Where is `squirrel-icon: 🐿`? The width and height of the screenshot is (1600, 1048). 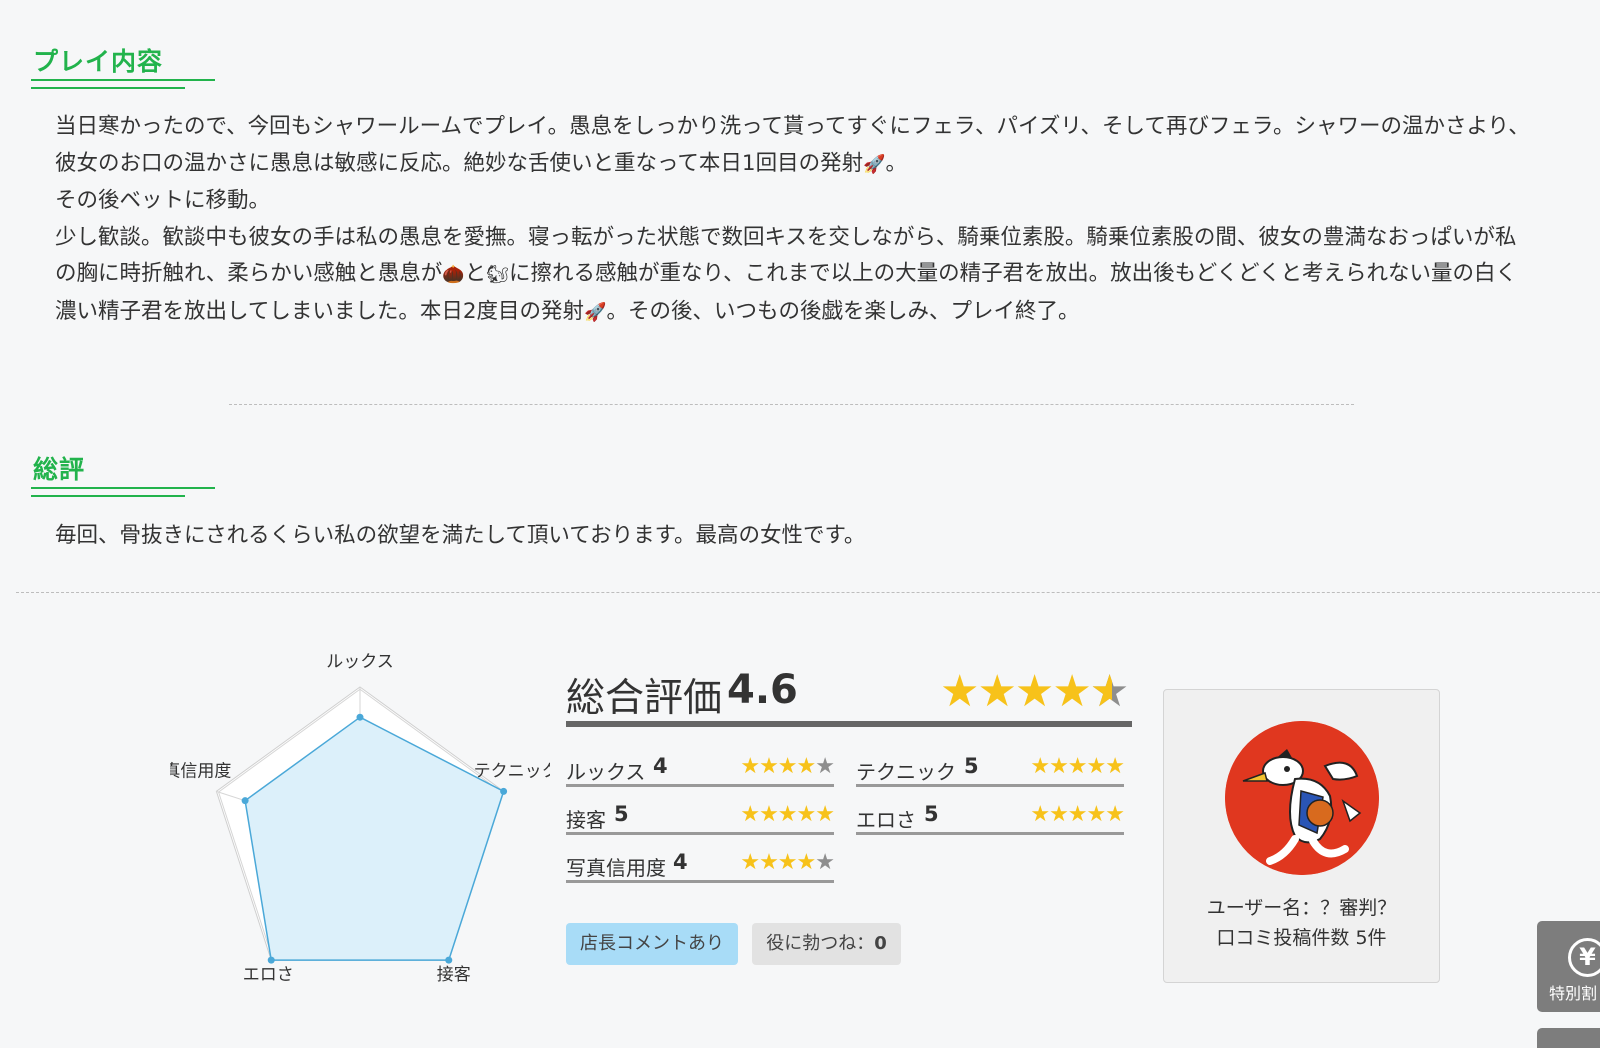 squirrel-icon: 🐿 is located at coordinates (498, 274).